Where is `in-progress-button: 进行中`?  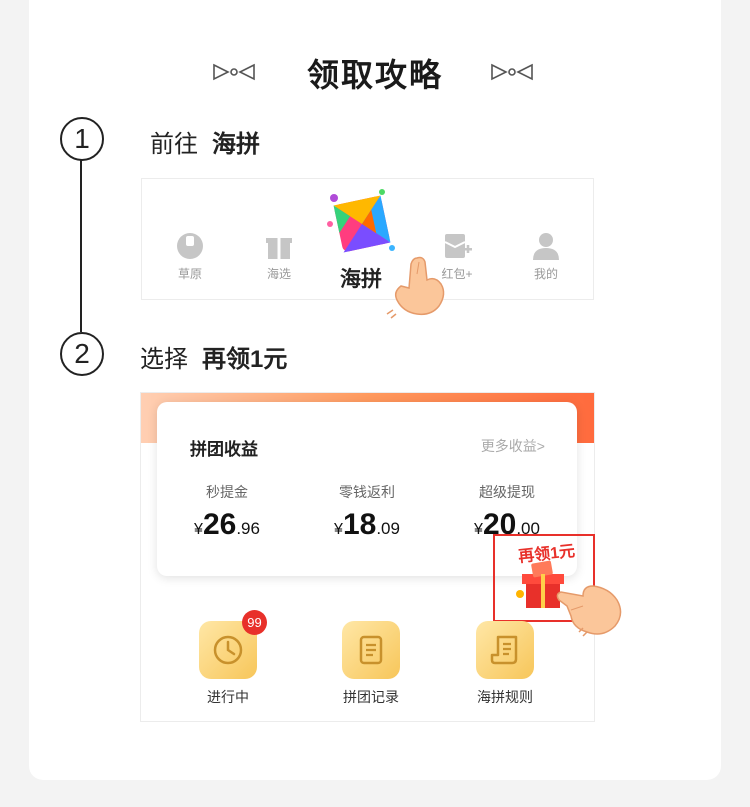
in-progress-button: 进行中 is located at coordinates (228, 664).